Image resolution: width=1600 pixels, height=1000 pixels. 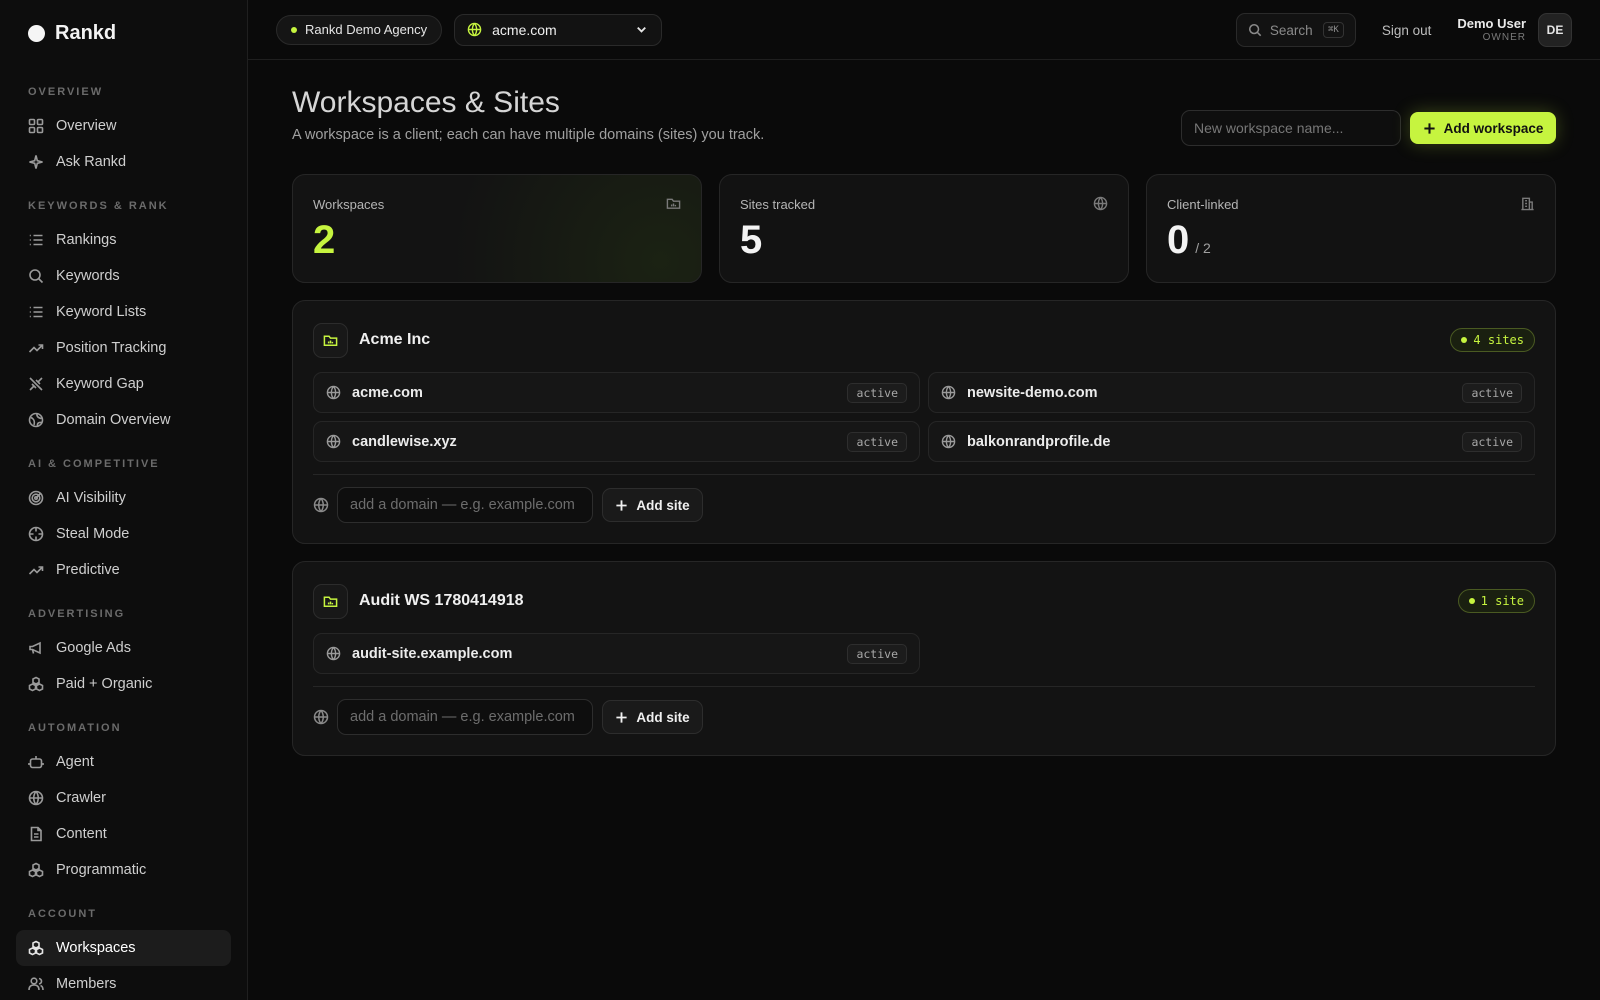 What do you see at coordinates (1527, 204) in the screenshot?
I see `building-icon` at bounding box center [1527, 204].